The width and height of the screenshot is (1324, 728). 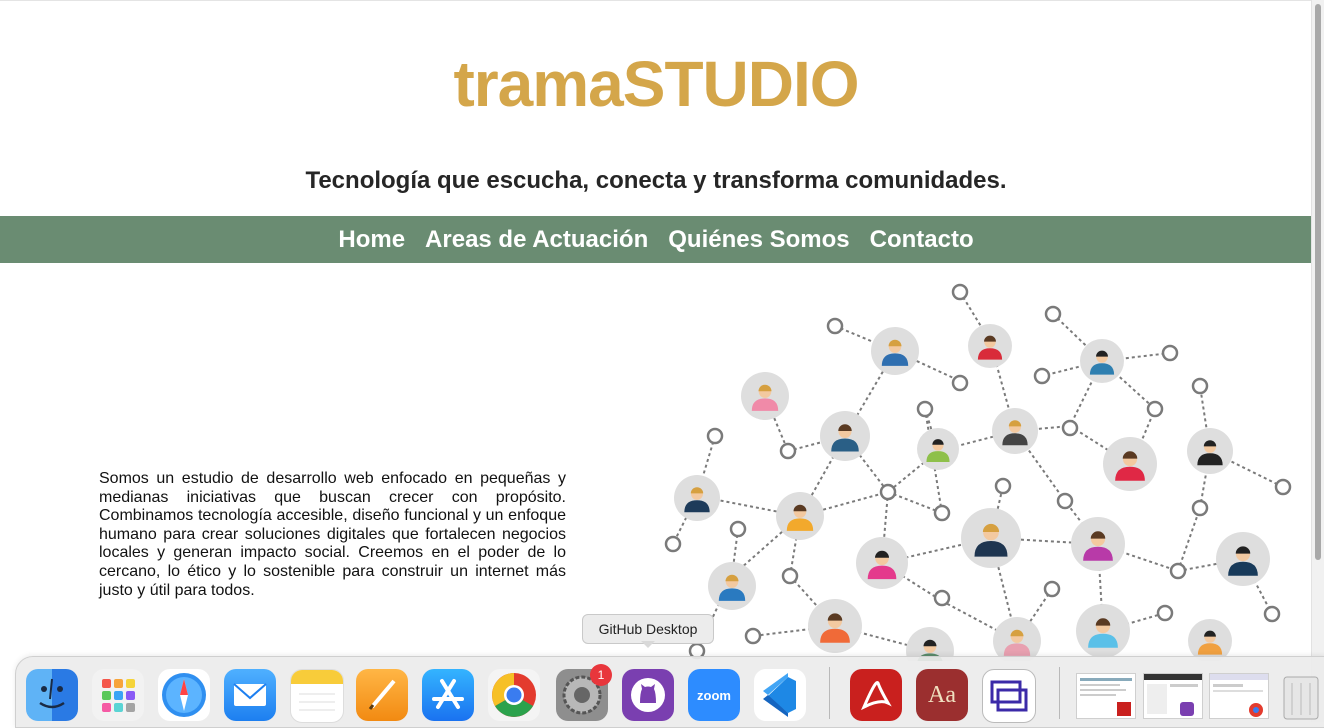 I want to click on zoom-icon: zoom, so click(x=714, y=695).